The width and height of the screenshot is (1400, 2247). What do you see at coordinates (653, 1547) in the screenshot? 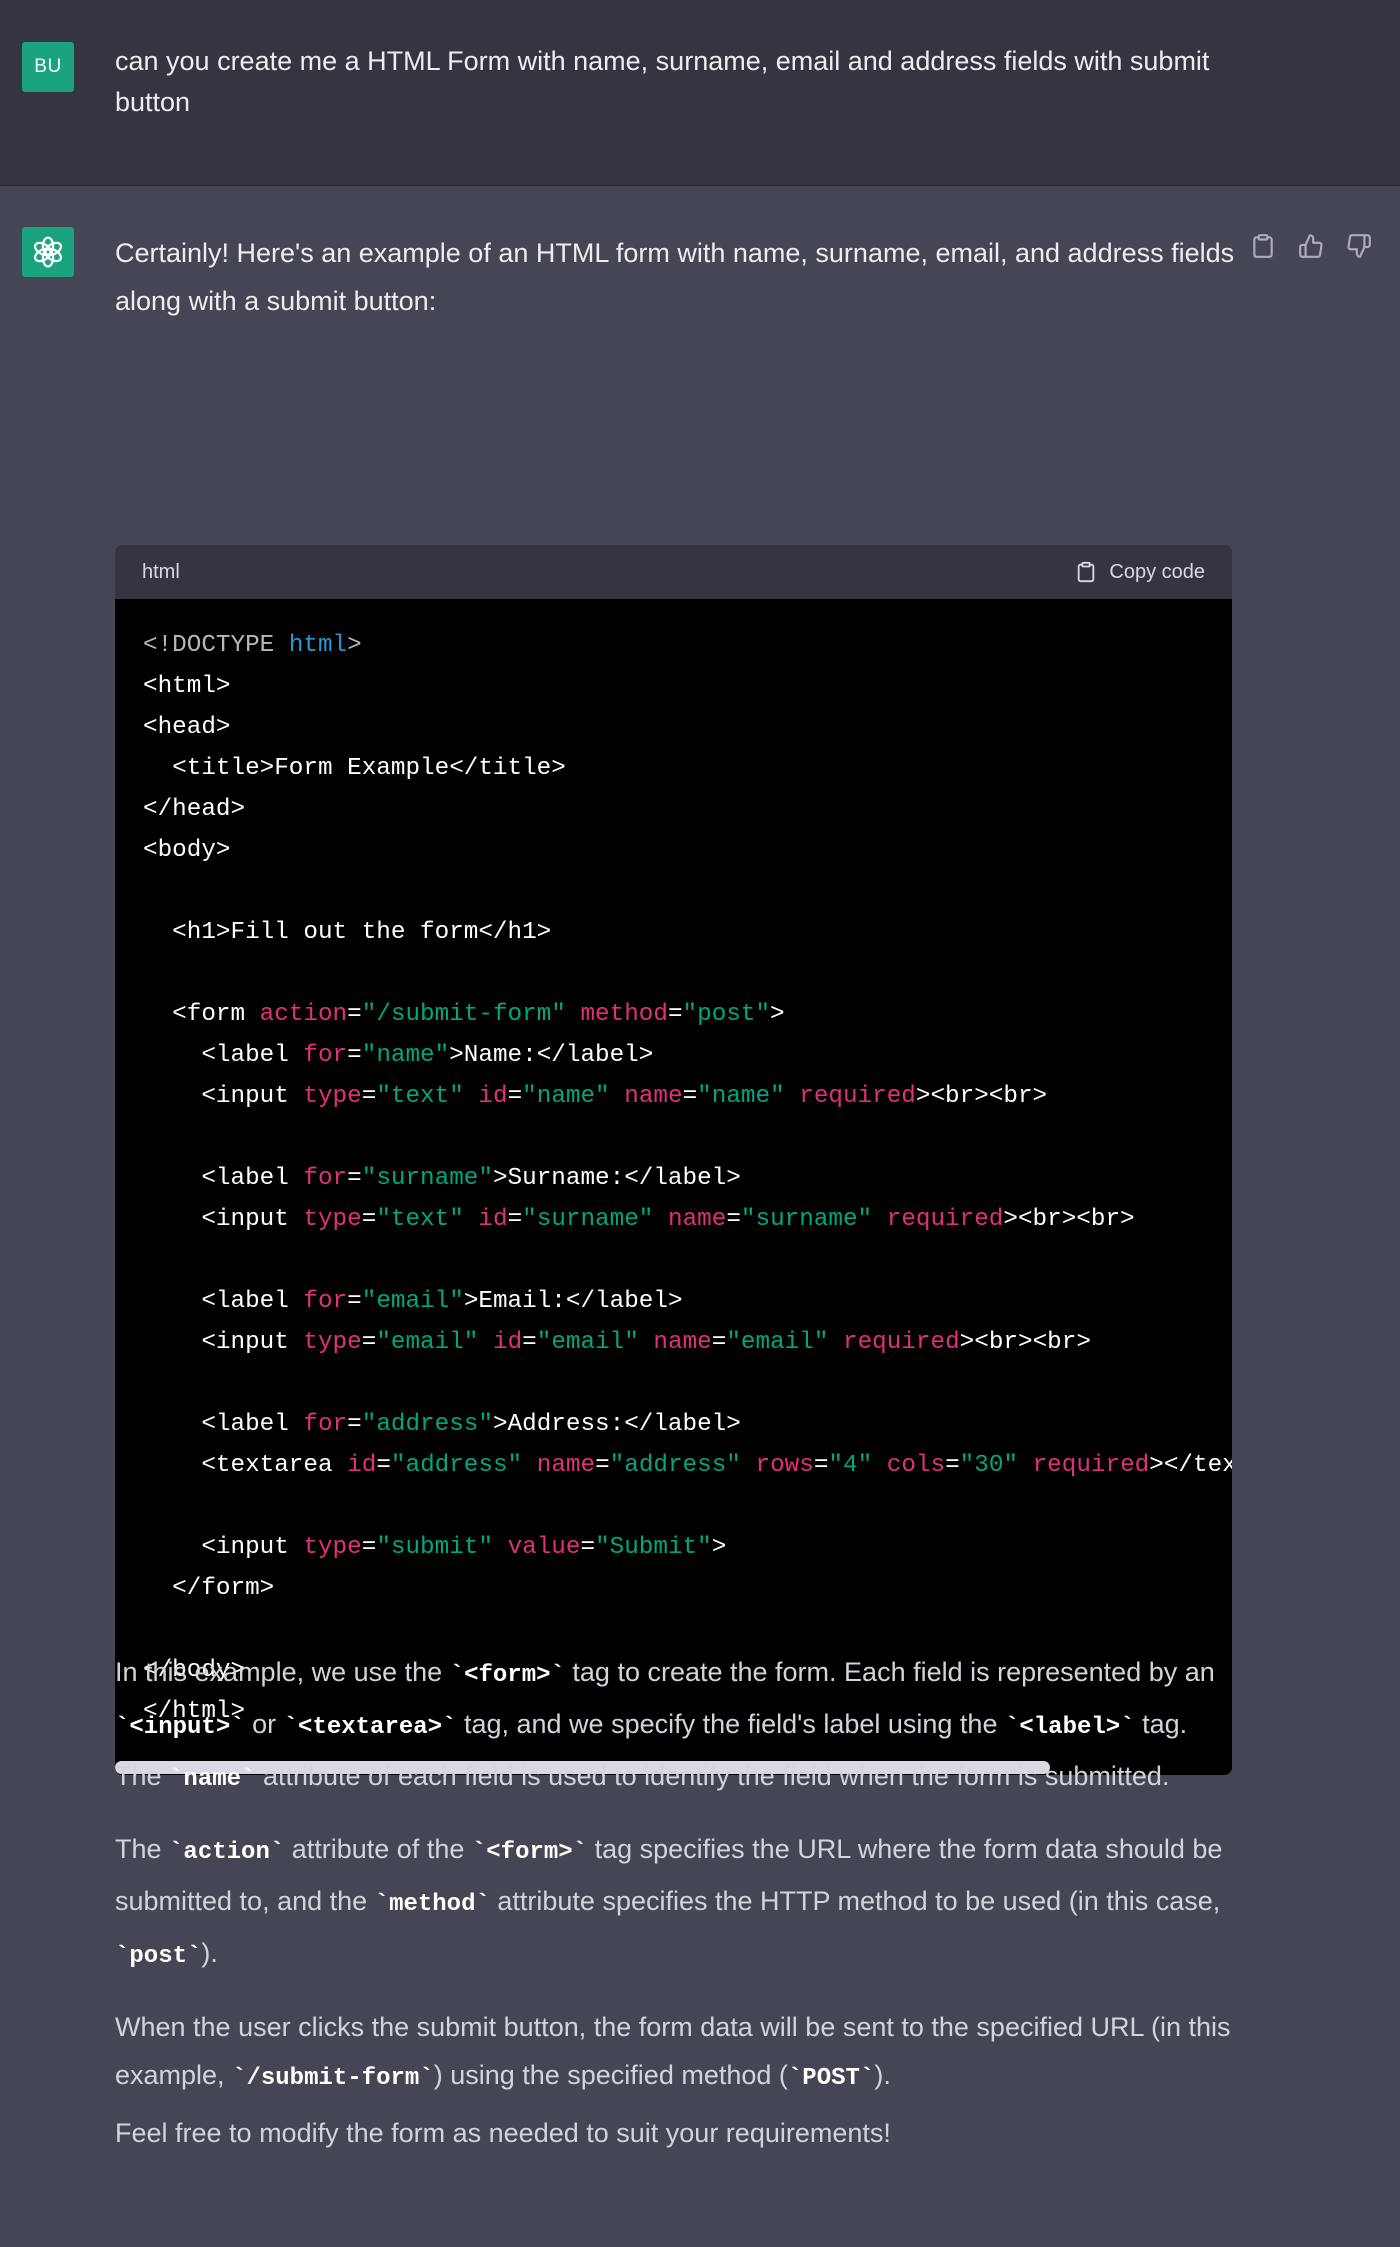
I see `code-token: "Submit"` at bounding box center [653, 1547].